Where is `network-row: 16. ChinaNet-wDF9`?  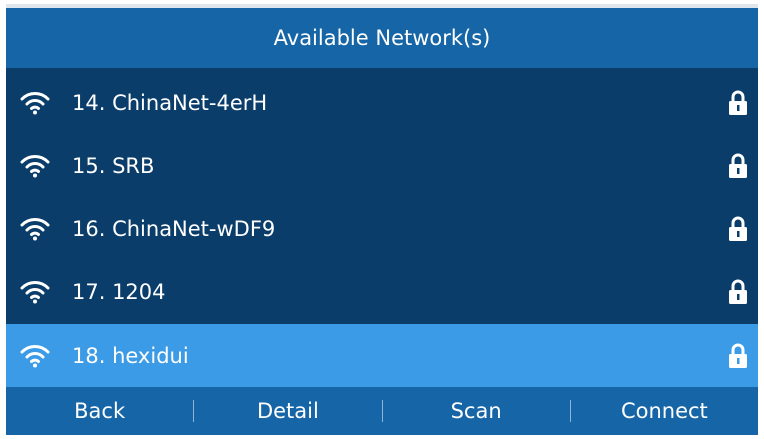
network-row: 16. ChinaNet-wDF9 is located at coordinates (382, 228).